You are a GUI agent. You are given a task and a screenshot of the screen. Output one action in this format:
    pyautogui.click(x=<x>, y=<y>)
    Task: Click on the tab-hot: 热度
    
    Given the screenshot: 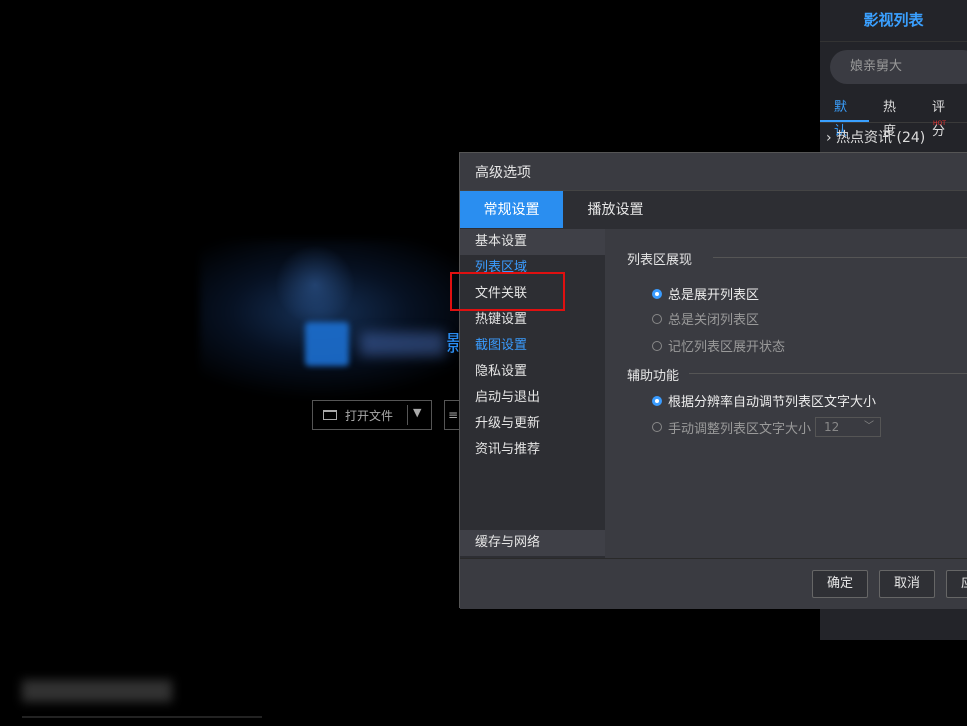 What is the action you would take?
    pyautogui.click(x=893, y=117)
    